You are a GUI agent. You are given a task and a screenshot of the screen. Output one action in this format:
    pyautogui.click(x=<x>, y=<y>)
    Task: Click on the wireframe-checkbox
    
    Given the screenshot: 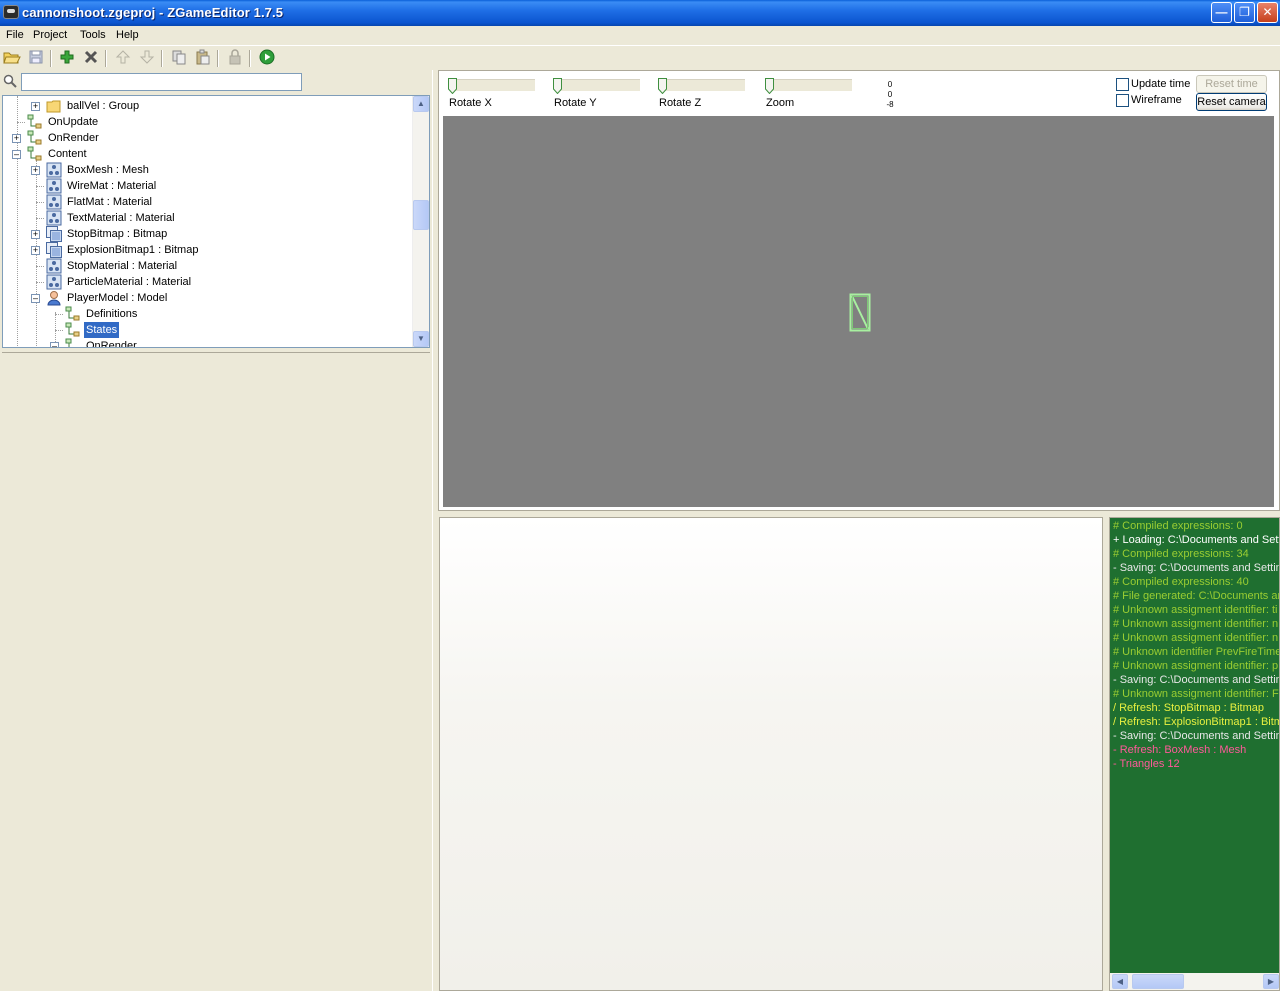 What is the action you would take?
    pyautogui.click(x=1122, y=100)
    